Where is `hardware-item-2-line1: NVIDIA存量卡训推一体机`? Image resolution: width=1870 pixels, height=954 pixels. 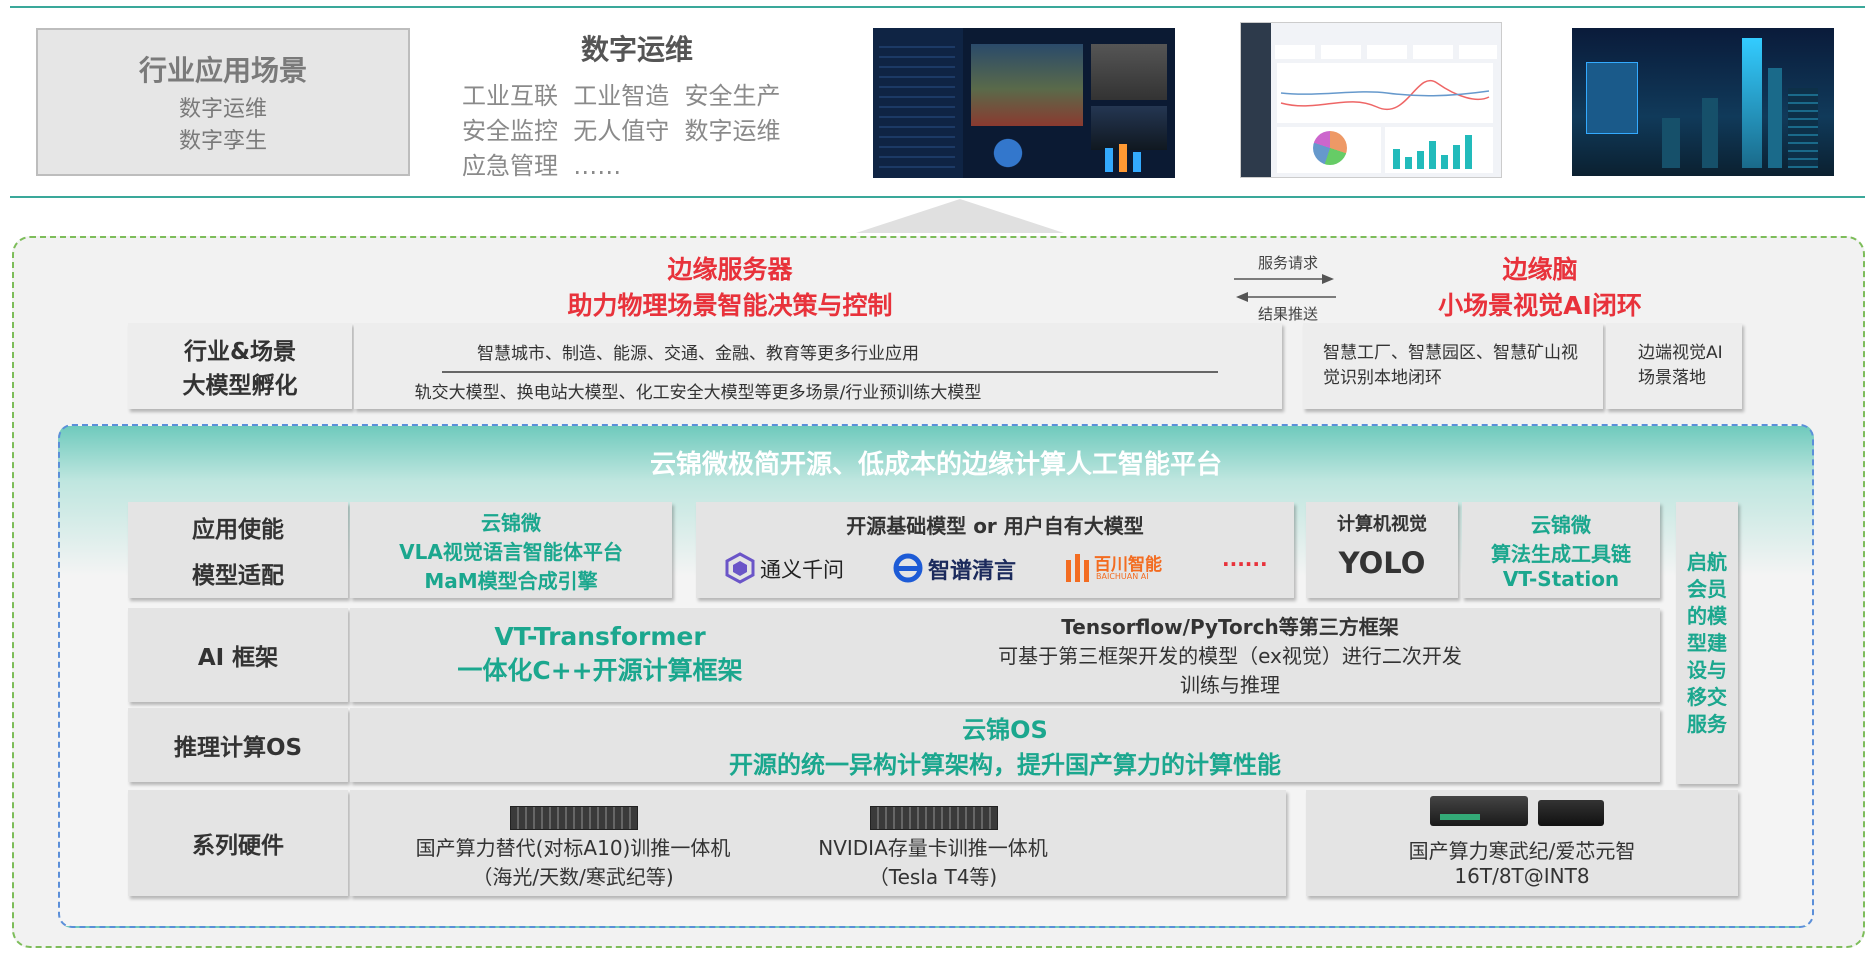
hardware-item-2-line1: NVIDIA存量卡训推一体机 is located at coordinates (933, 848).